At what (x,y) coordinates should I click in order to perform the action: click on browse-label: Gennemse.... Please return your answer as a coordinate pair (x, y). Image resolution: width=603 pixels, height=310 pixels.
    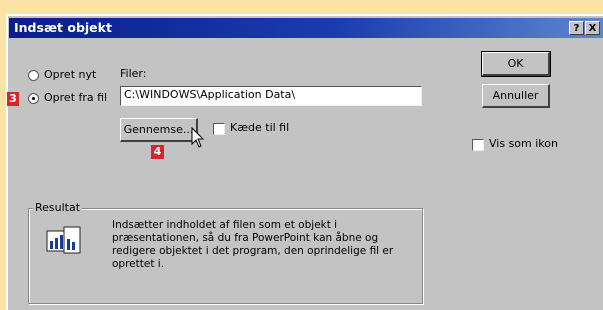
    Looking at the image, I should click on (158, 129).